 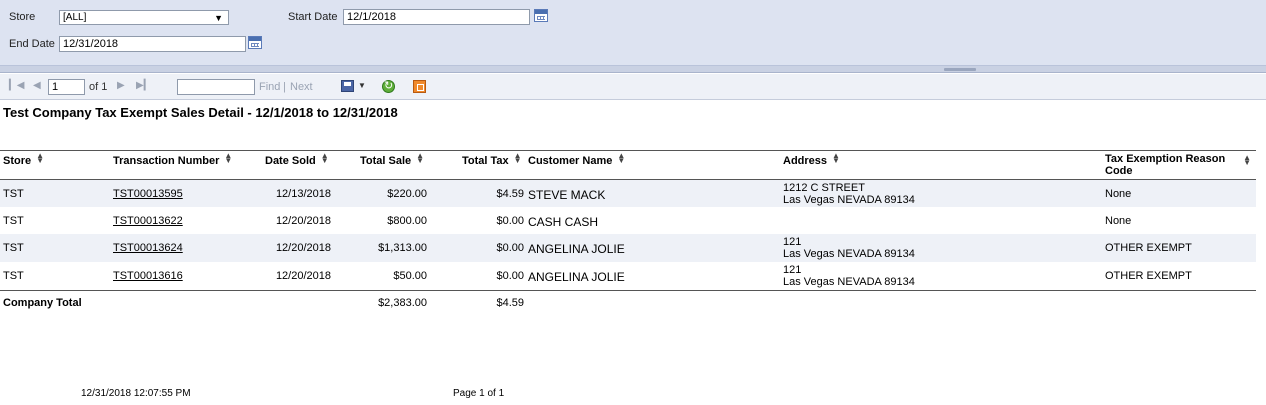 I want to click on cell-date-sold: 12/13/2018, so click(x=303, y=194).